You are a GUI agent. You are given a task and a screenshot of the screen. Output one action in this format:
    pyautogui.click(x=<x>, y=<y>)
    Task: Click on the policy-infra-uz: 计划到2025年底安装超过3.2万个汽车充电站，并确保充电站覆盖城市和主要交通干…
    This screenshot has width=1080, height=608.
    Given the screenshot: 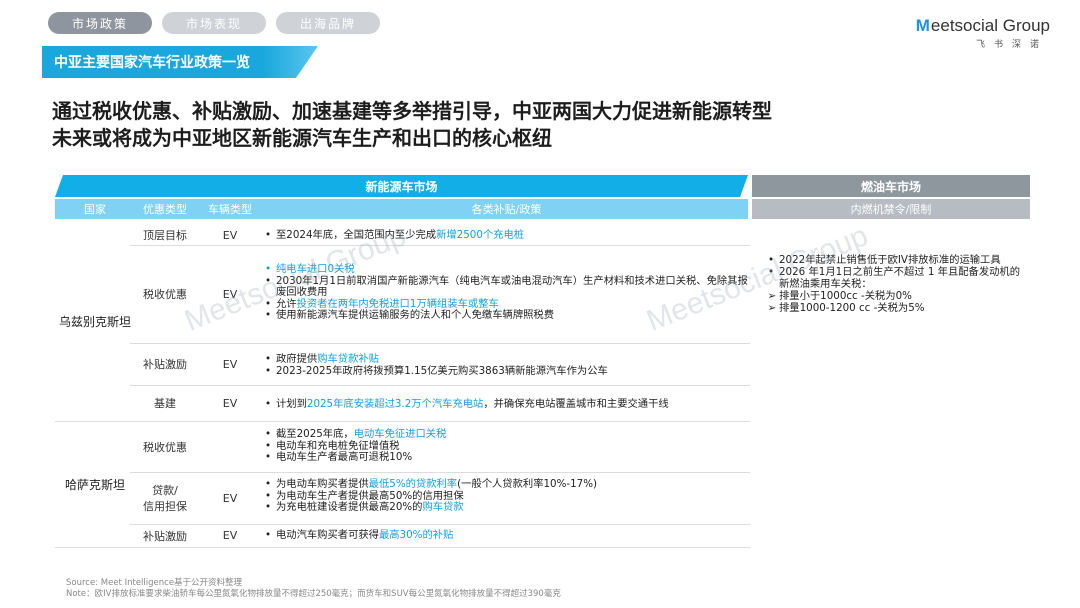 What is the action you would take?
    pyautogui.click(x=506, y=404)
    